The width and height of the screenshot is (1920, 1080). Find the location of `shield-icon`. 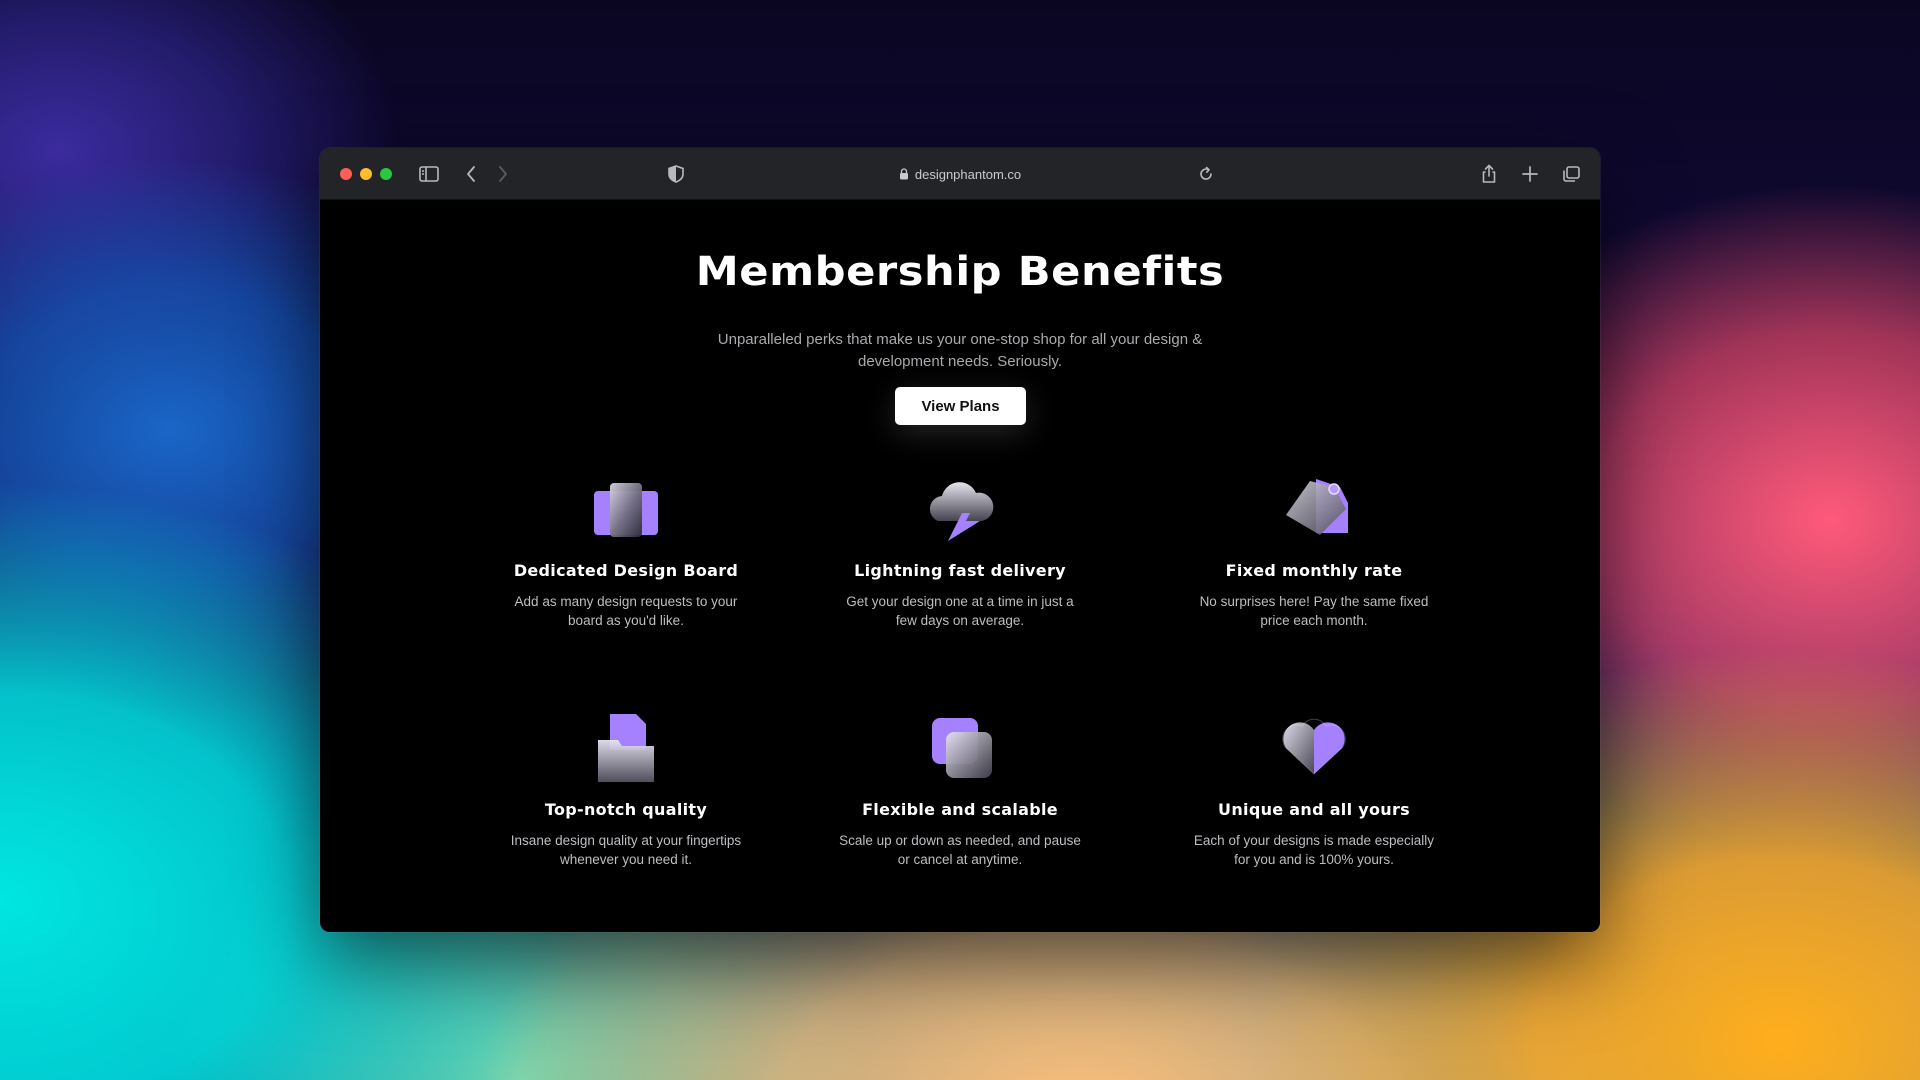

shield-icon is located at coordinates (676, 174).